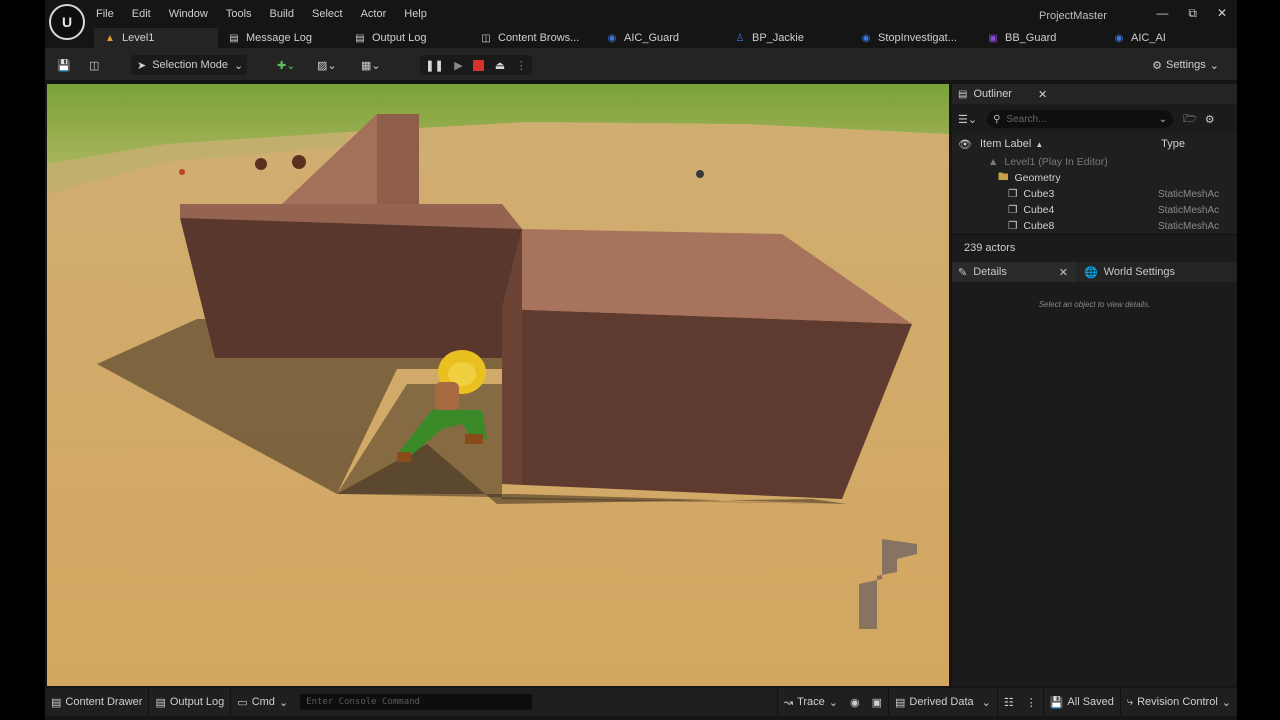 The width and height of the screenshot is (1280, 720). What do you see at coordinates (1073, 16) in the screenshot?
I see `project-name: ProjectMaster` at bounding box center [1073, 16].